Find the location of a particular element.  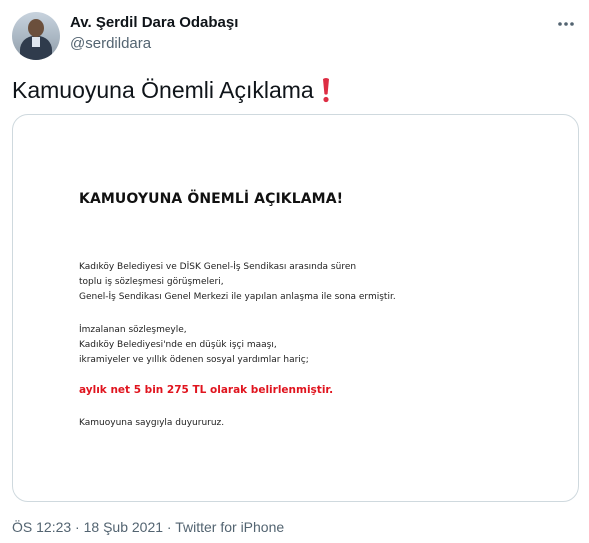

more-options-button is located at coordinates (566, 24).